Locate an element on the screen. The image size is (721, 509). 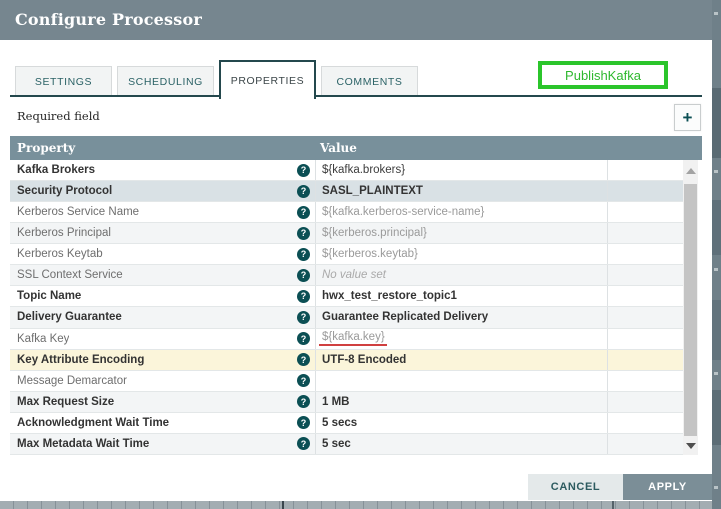
scroll-up-arrow-icon is located at coordinates (691, 171).